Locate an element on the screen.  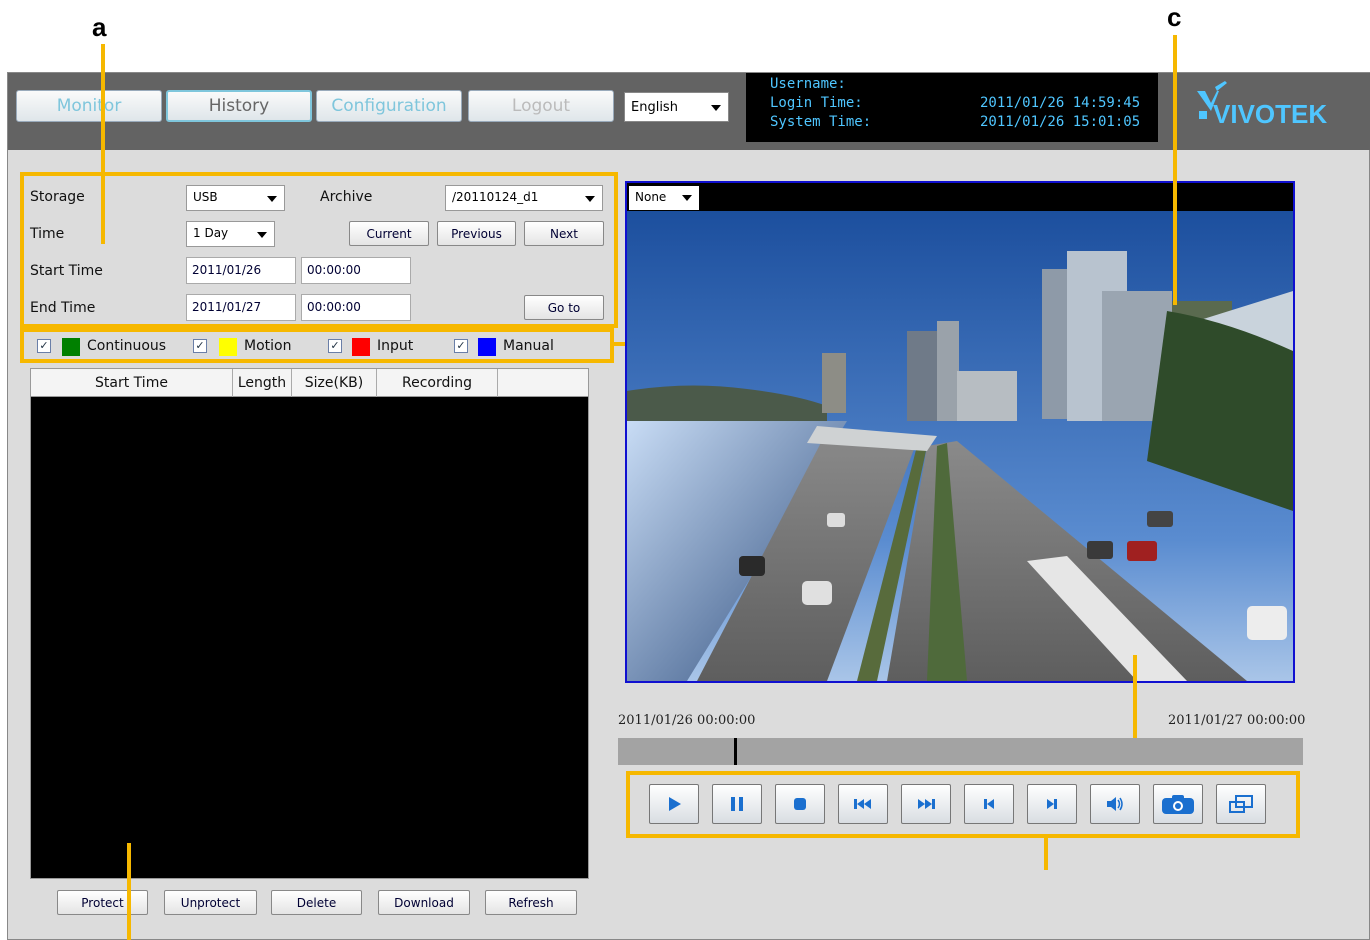
video-toolbar: None is located at coordinates (960, 197).